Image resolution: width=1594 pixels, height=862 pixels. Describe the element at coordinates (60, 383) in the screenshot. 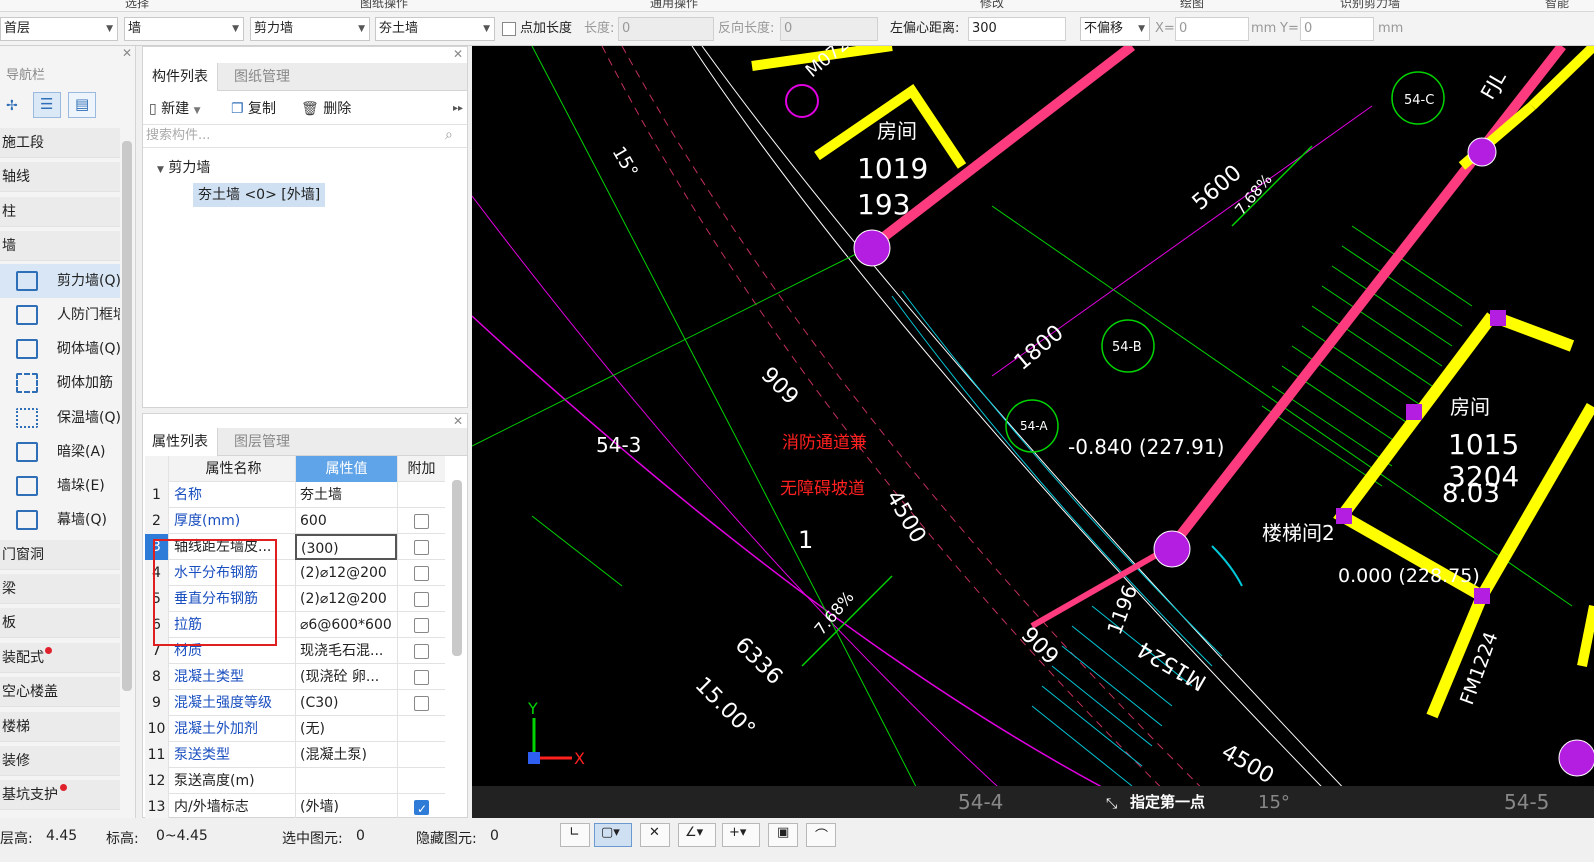

I see `nav-item-masonry-rebar: 砌体加筋` at that location.